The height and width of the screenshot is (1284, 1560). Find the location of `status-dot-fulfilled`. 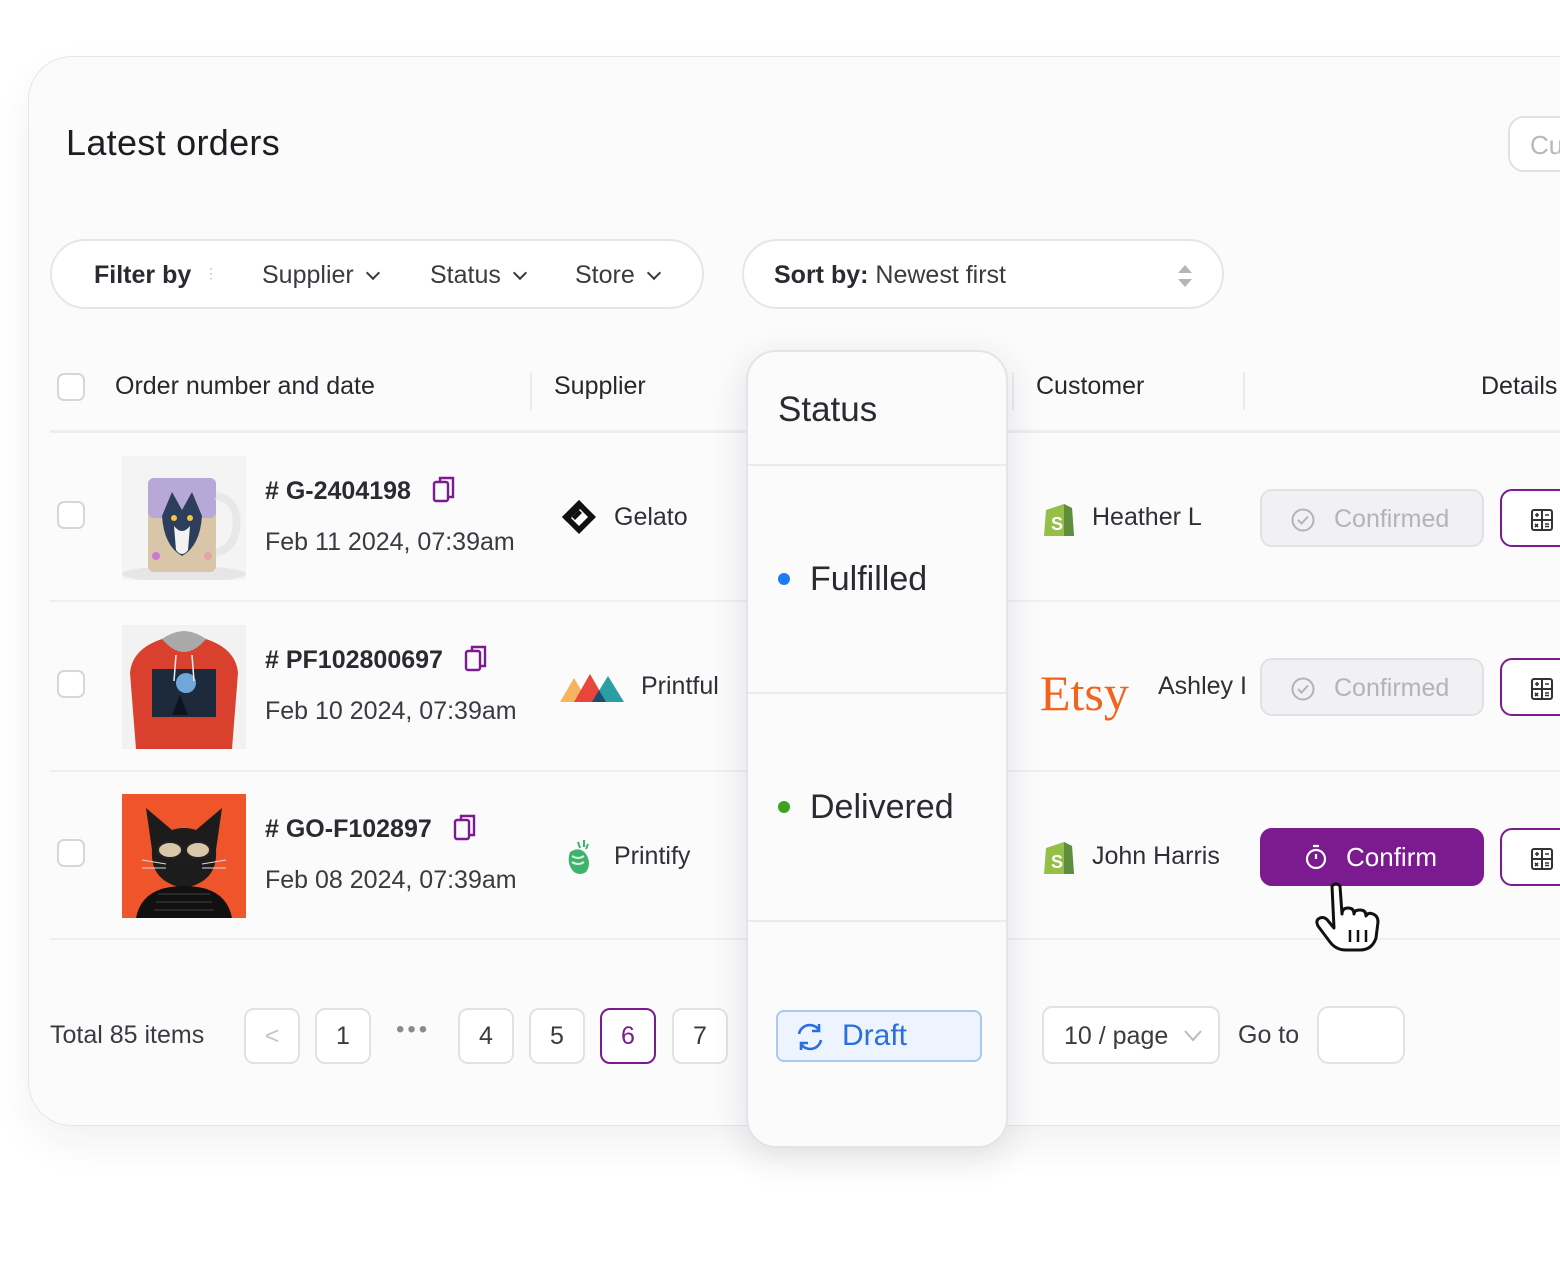

status-dot-fulfilled is located at coordinates (784, 579).